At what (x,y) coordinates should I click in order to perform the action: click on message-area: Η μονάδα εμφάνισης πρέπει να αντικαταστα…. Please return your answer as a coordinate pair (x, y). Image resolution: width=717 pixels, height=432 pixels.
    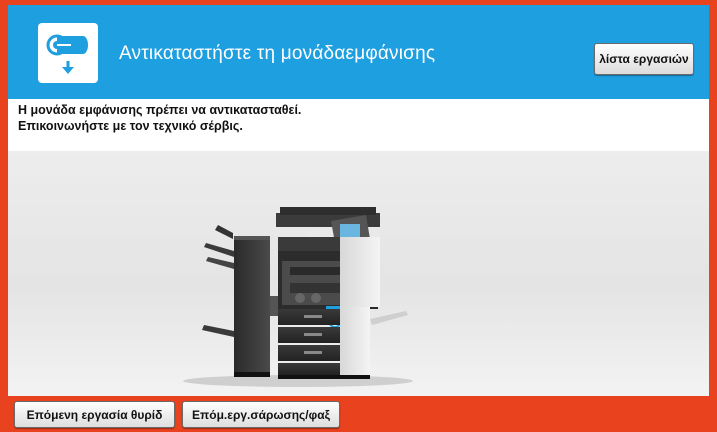
    Looking at the image, I should click on (358, 125).